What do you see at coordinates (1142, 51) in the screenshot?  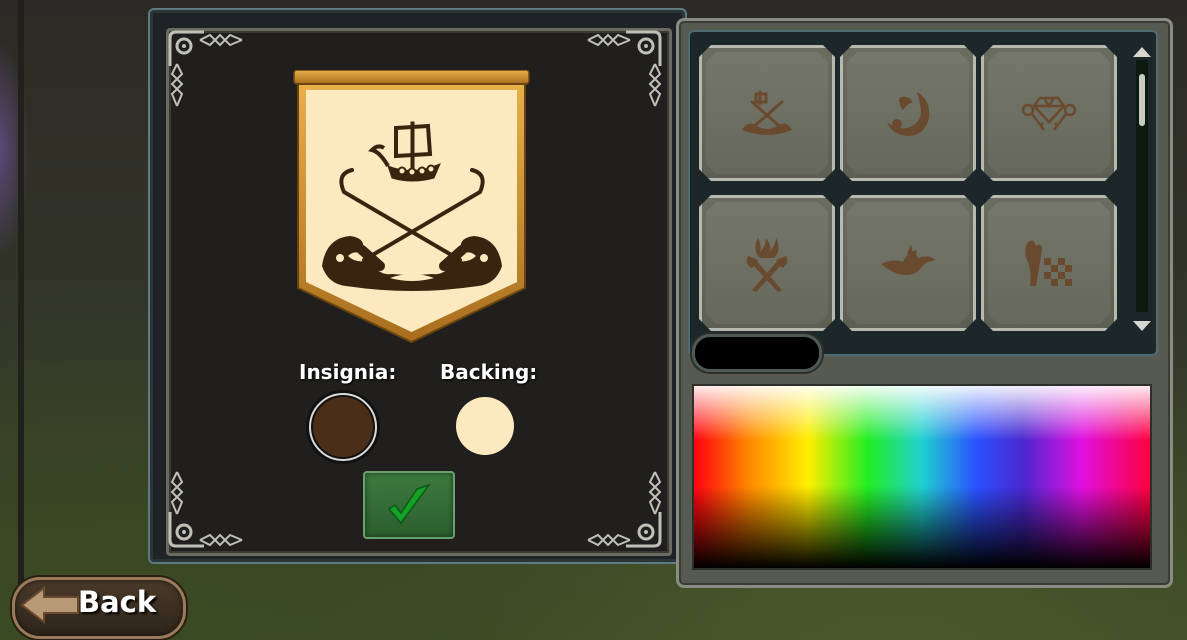 I see `scroll-up-arrow-icon` at bounding box center [1142, 51].